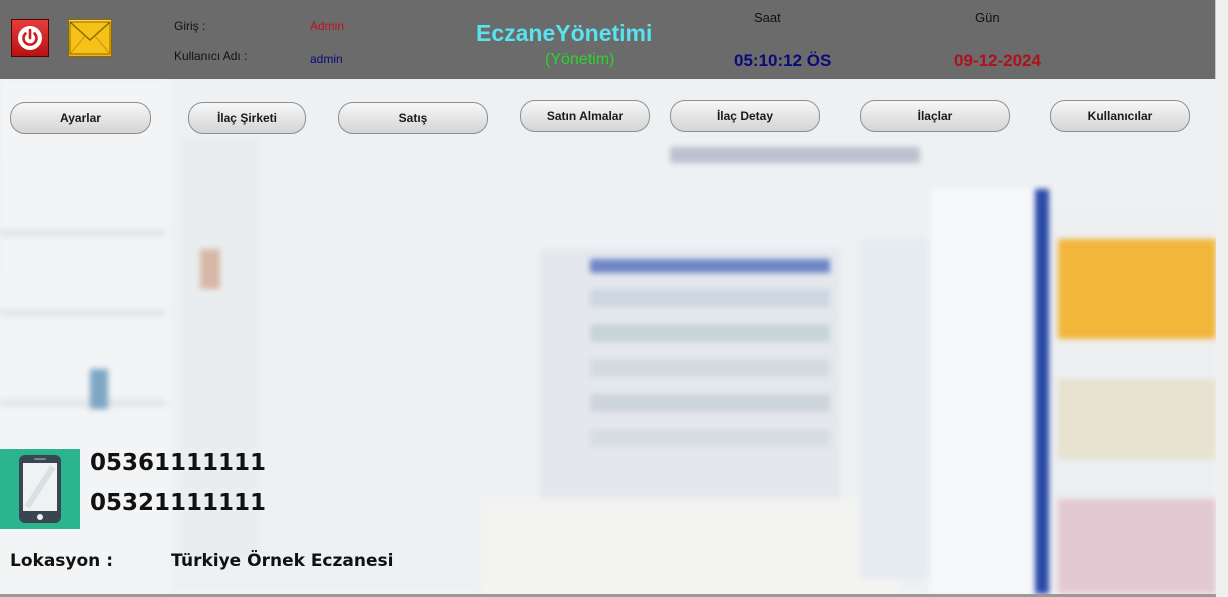  Describe the element at coordinates (190, 26) in the screenshot. I see `login-label: Giriş :` at that location.